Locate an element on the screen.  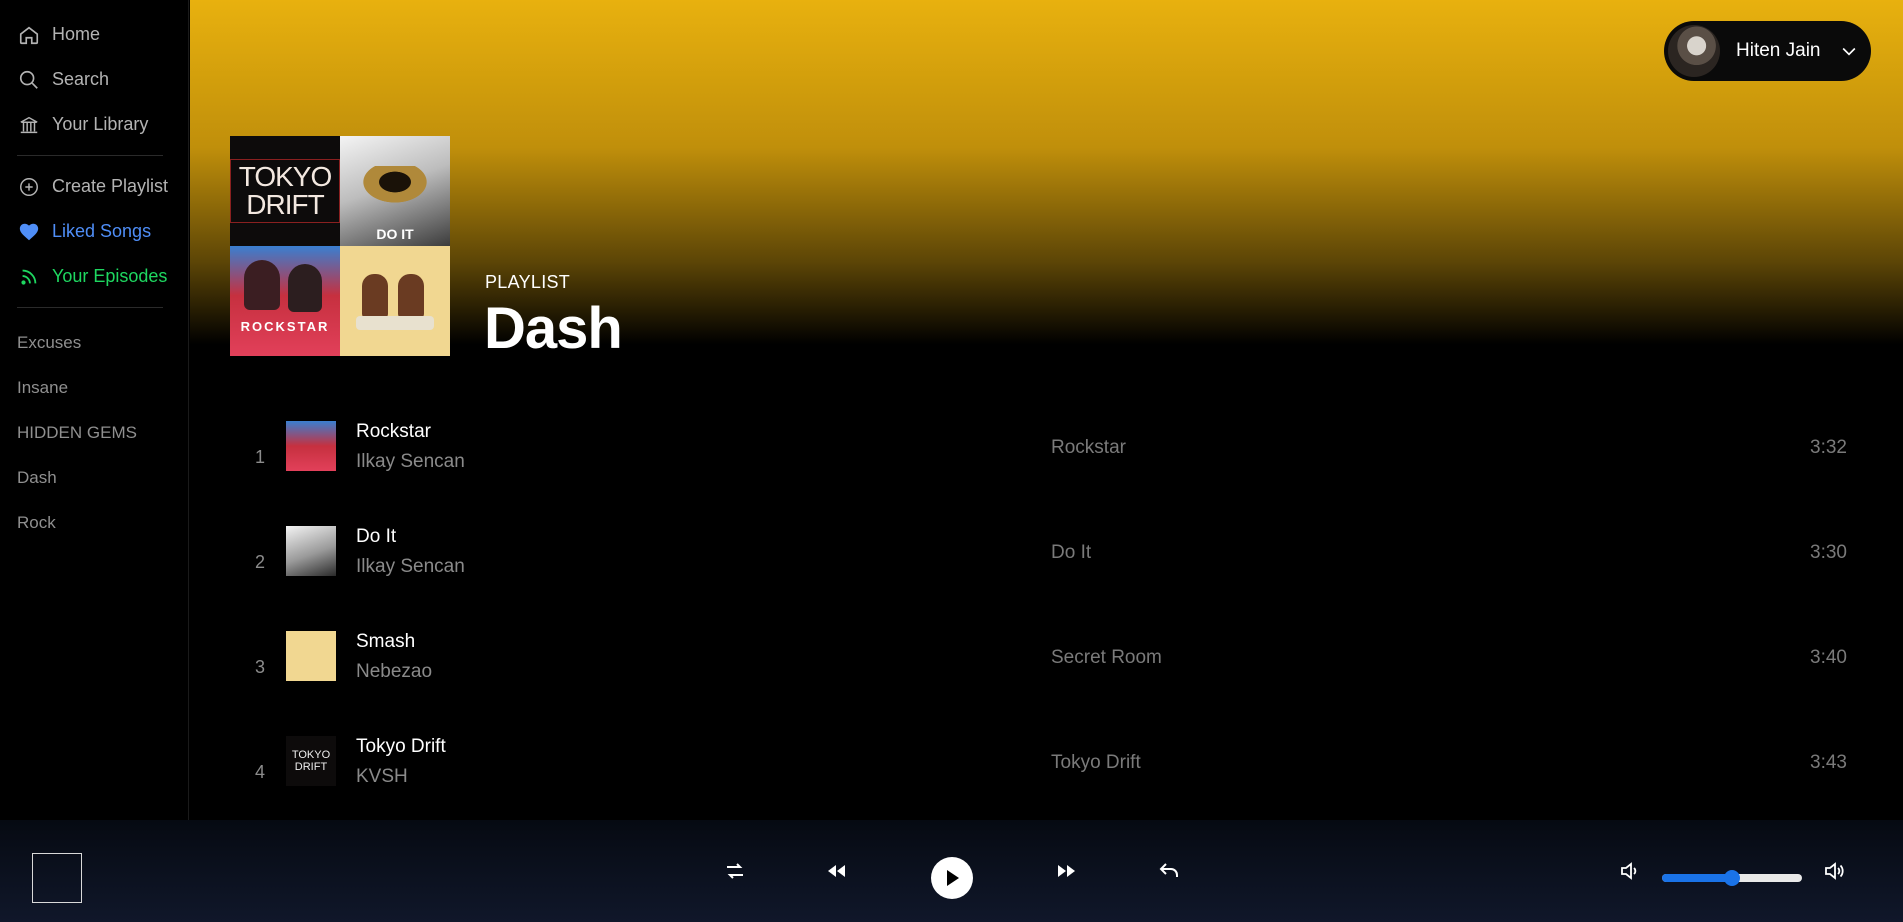
shuffle-button is located at coordinates (735, 871).